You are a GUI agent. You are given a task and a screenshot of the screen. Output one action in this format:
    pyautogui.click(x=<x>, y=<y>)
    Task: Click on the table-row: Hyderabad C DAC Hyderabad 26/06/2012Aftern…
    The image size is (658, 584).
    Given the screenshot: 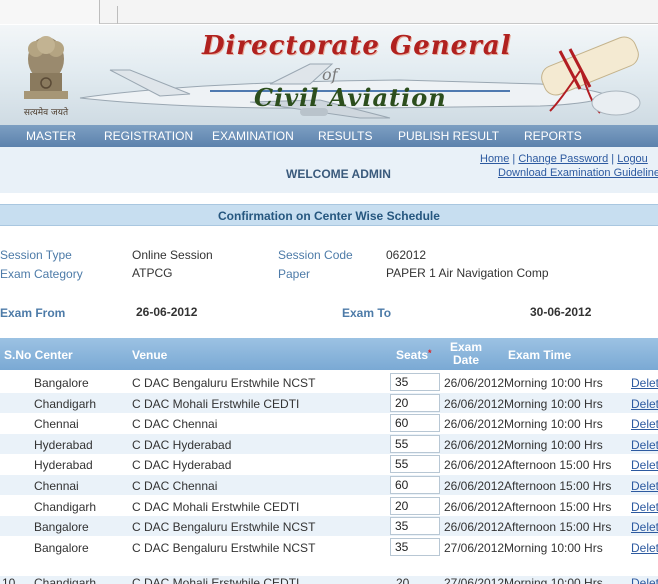 What is the action you would take?
    pyautogui.click(x=329, y=464)
    